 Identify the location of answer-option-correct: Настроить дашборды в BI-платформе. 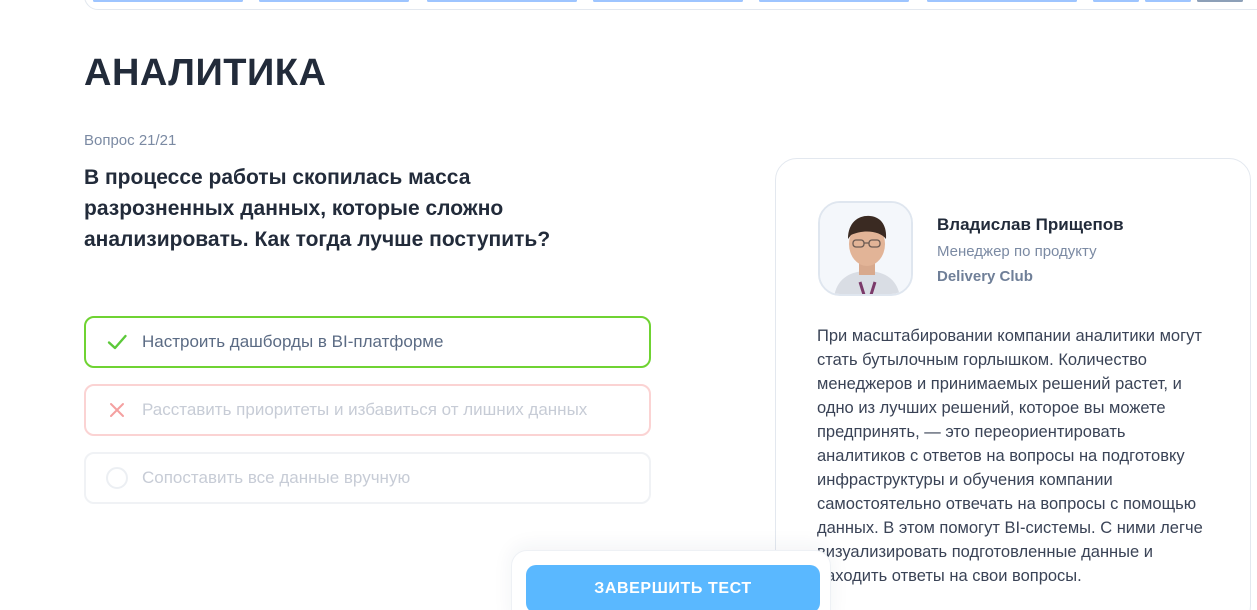
(367, 342).